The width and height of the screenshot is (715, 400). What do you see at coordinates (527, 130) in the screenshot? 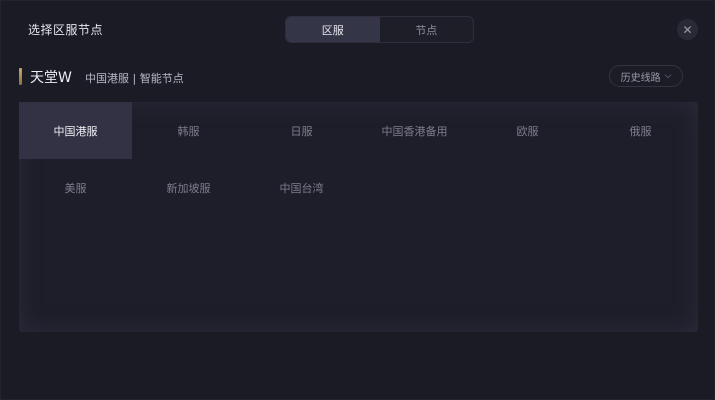
I see `region-item-eu: 欧服` at bounding box center [527, 130].